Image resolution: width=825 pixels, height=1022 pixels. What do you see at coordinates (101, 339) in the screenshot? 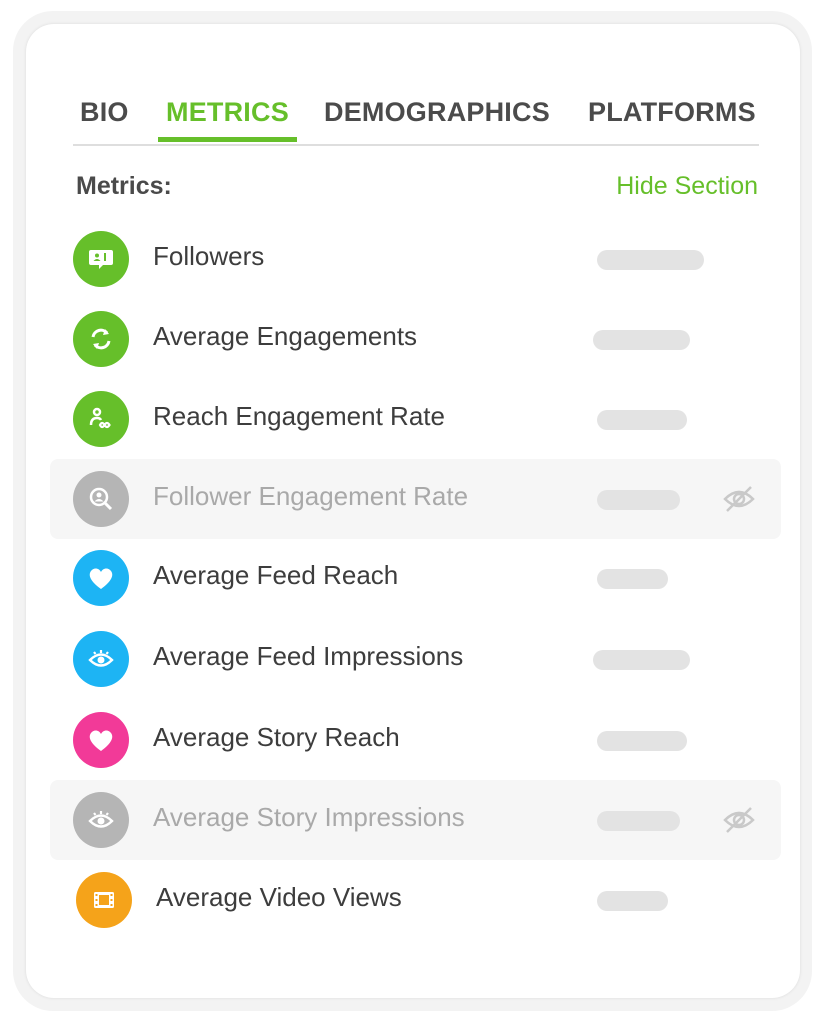
I see `refresh-icon` at bounding box center [101, 339].